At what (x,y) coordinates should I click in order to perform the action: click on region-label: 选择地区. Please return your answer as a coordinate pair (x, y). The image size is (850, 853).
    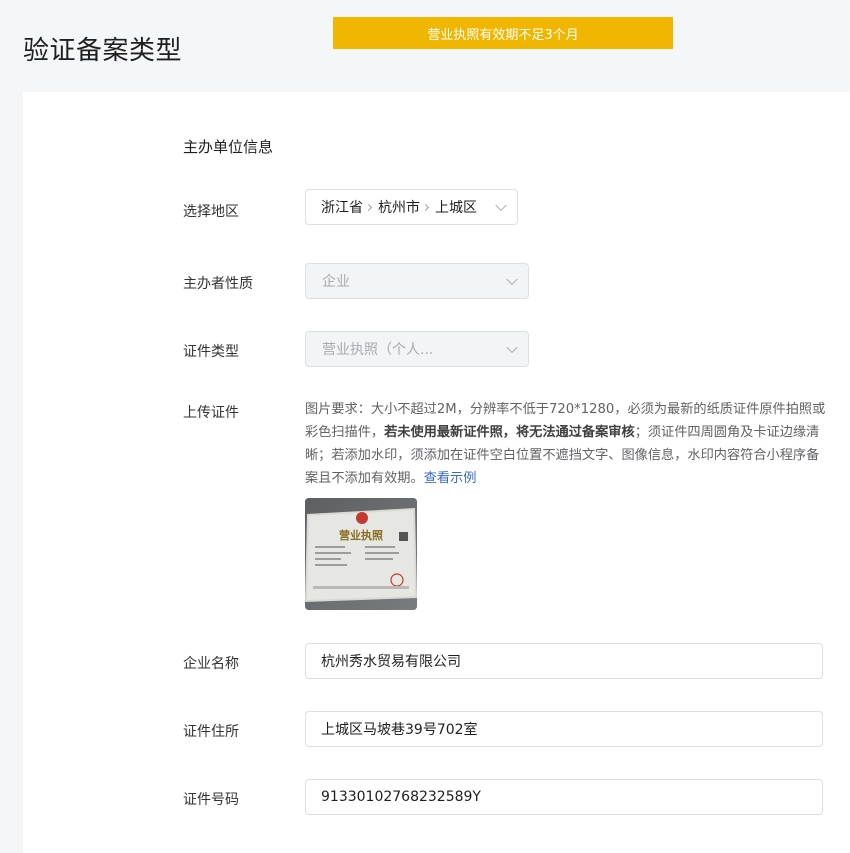
    Looking at the image, I should click on (211, 212).